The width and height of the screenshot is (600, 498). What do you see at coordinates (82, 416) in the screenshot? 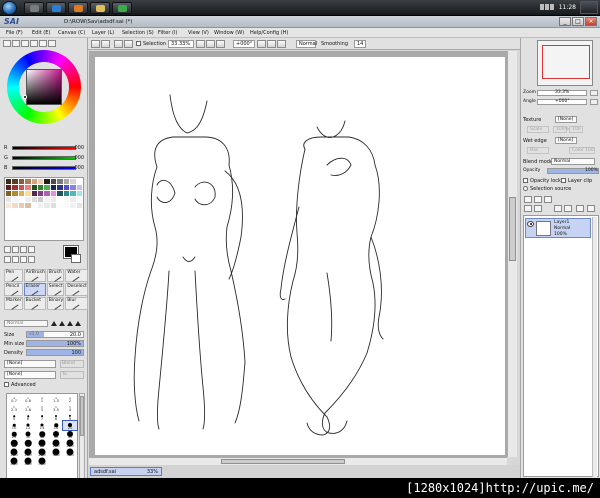
I see `brush-size-scroll-thumb` at bounding box center [82, 416].